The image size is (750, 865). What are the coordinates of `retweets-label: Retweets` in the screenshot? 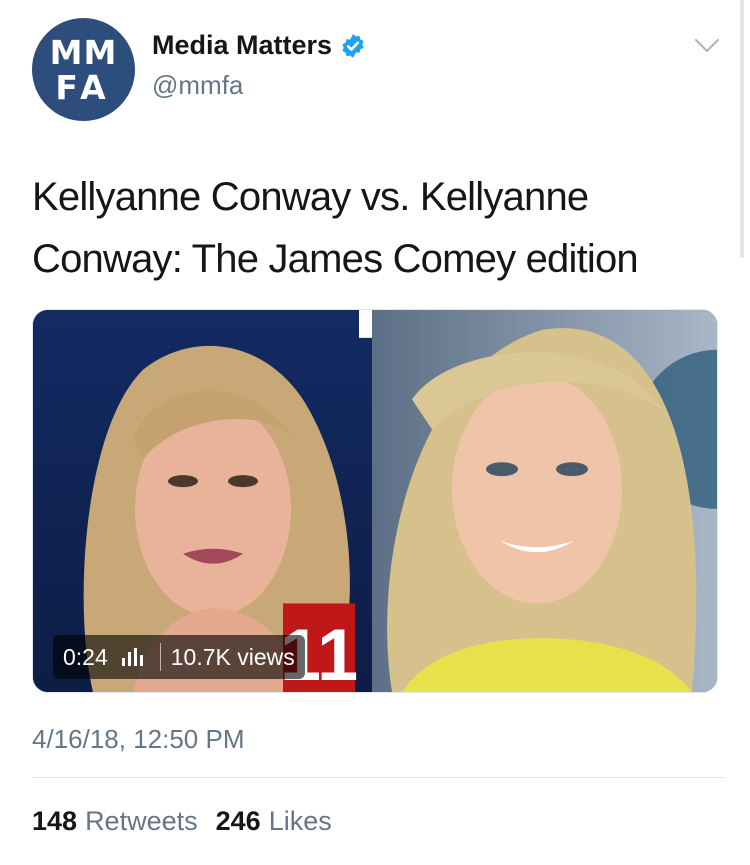 It's located at (141, 821).